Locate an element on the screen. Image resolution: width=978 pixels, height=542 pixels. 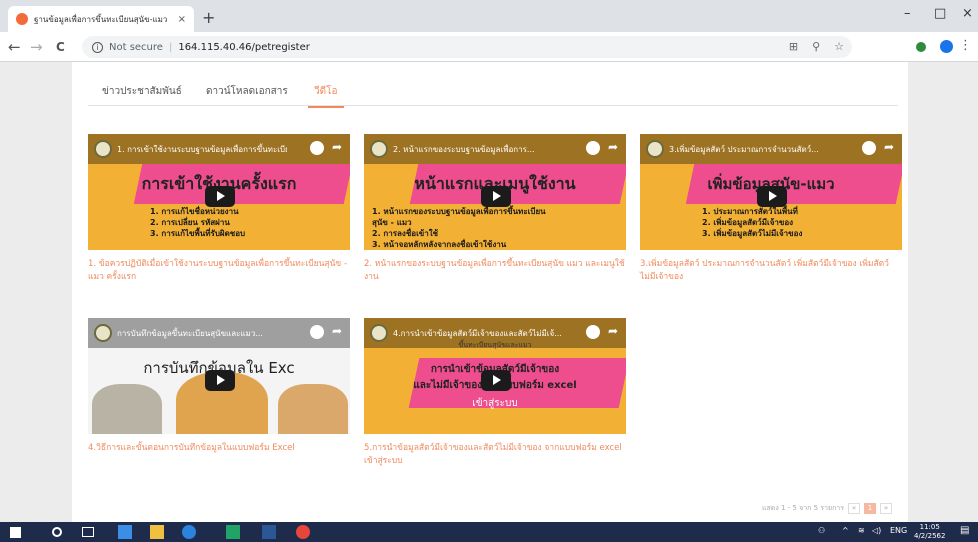
search-icon is located at coordinates (57, 532).